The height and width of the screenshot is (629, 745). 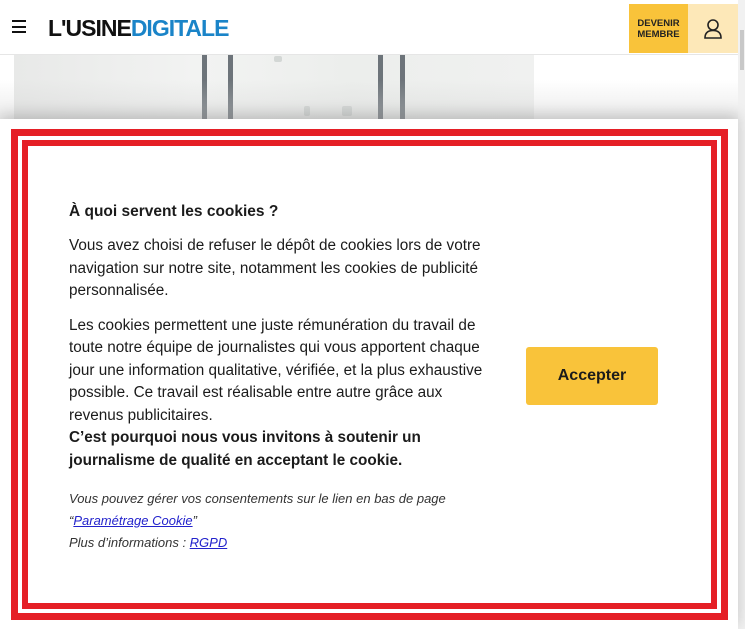 What do you see at coordinates (90, 28) in the screenshot?
I see `logo-text-part1: L'USINE` at bounding box center [90, 28].